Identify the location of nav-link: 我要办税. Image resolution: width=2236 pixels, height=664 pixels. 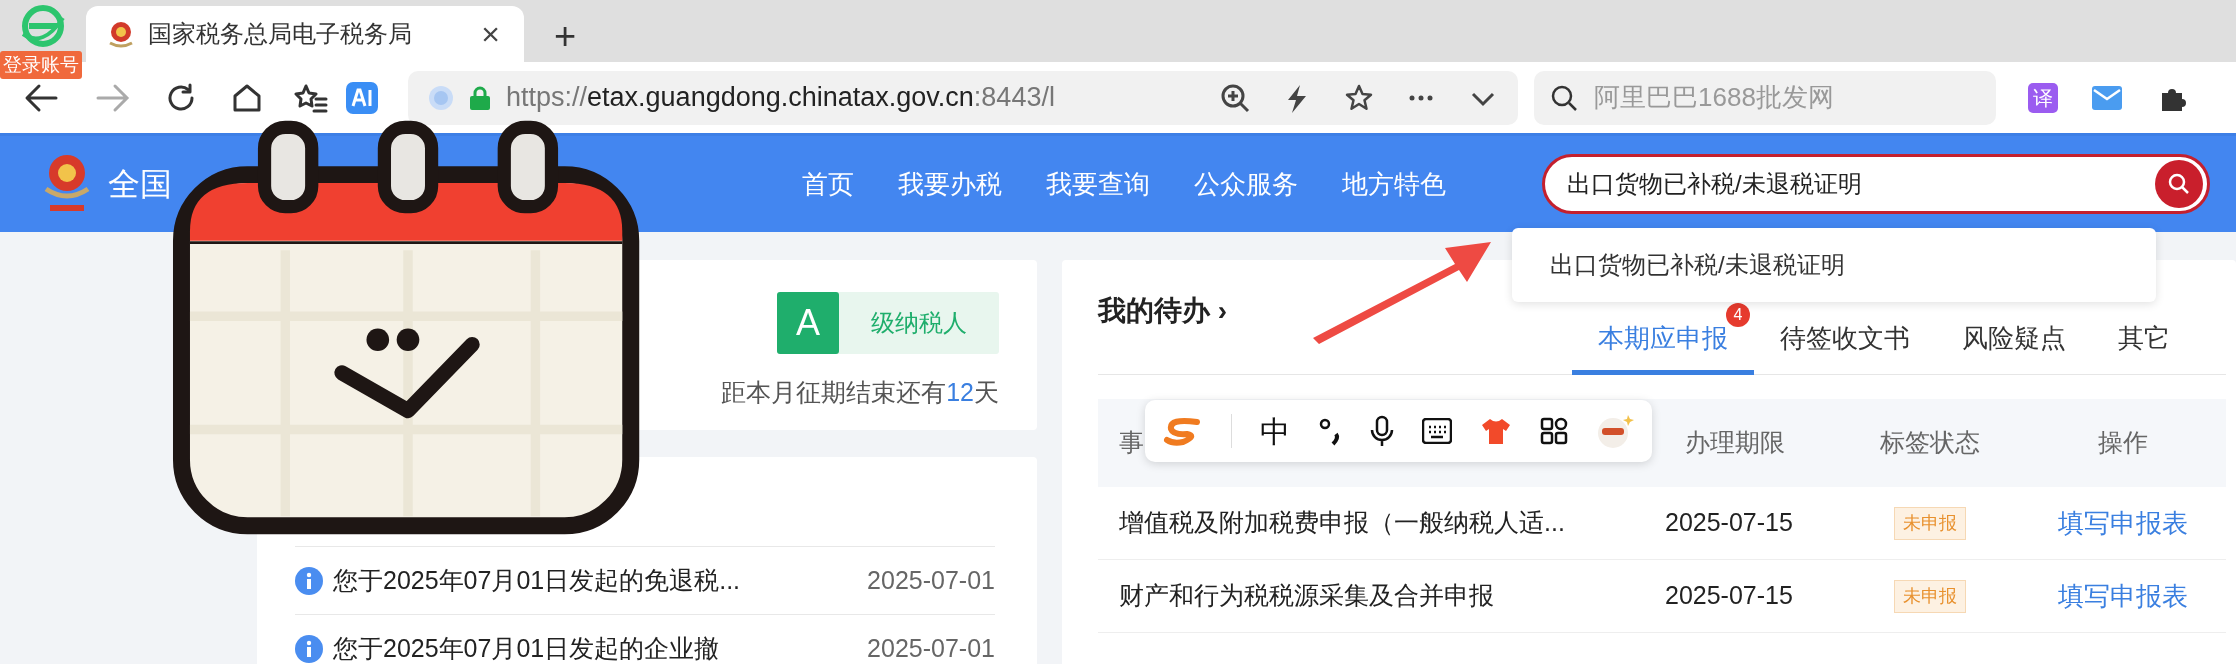
(950, 184).